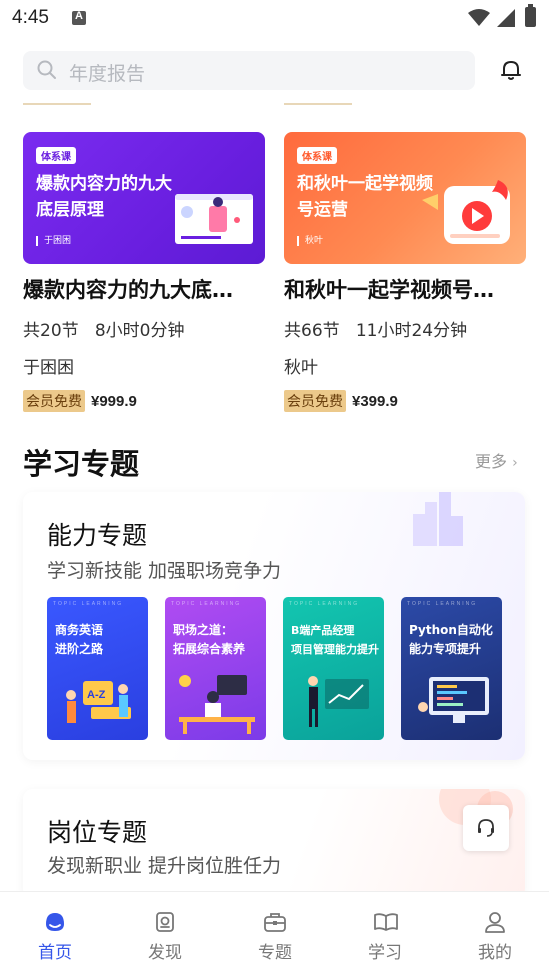 The width and height of the screenshot is (549, 978). Describe the element at coordinates (48, 368) in the screenshot. I see `course-teacher: 于困困` at that location.